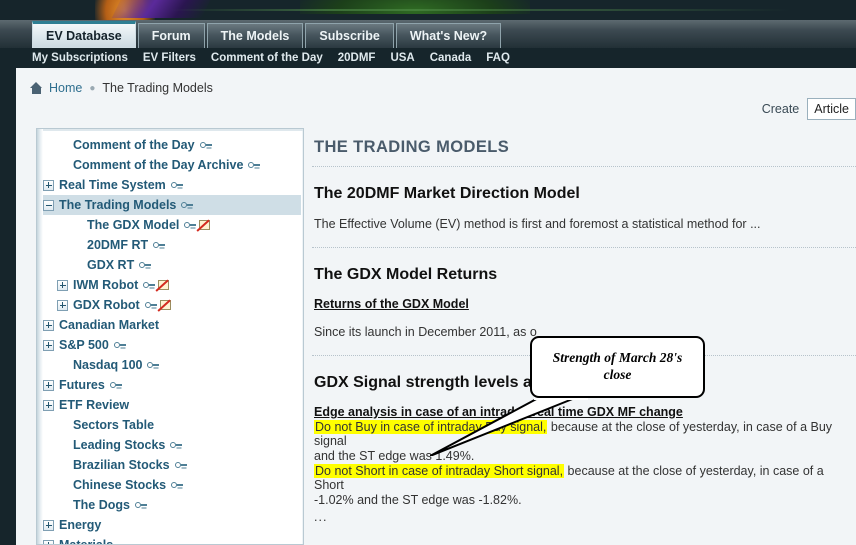 This screenshot has width=856, height=545. Describe the element at coordinates (169, 58) in the screenshot. I see `subnav-item-ev-filters: EV Filters` at that location.